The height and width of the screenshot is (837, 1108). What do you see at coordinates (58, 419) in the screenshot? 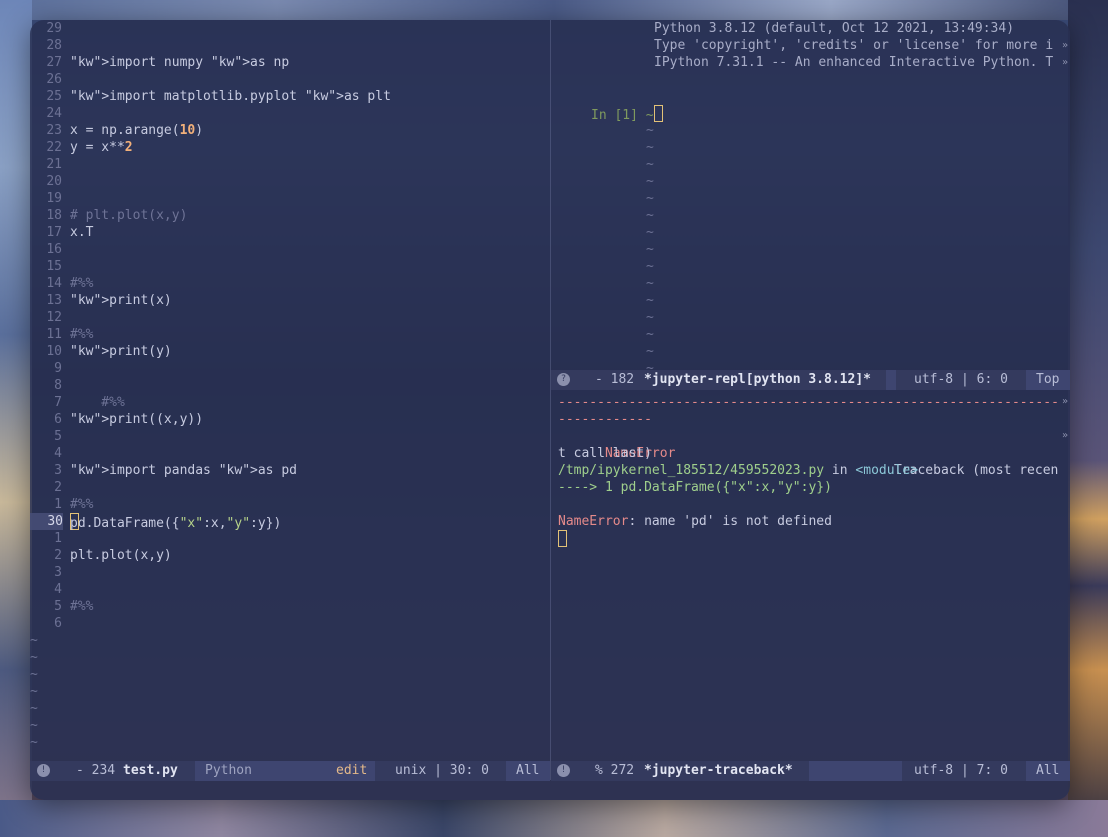
I see `line-number: 6` at bounding box center [58, 419].